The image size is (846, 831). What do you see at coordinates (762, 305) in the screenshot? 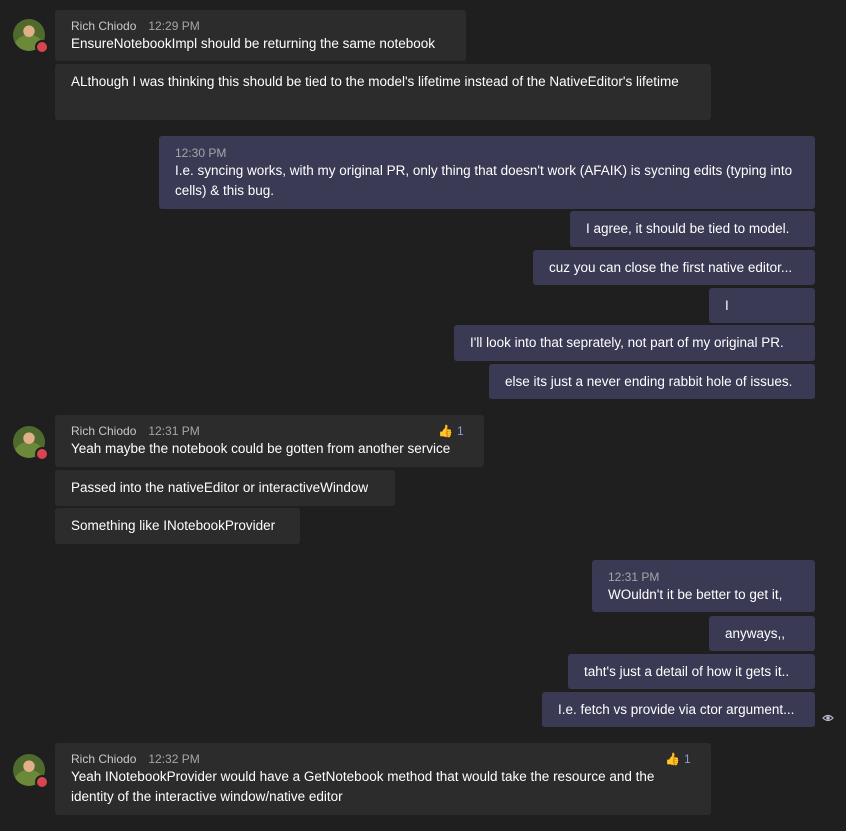
I see `message-bubble: I` at bounding box center [762, 305].